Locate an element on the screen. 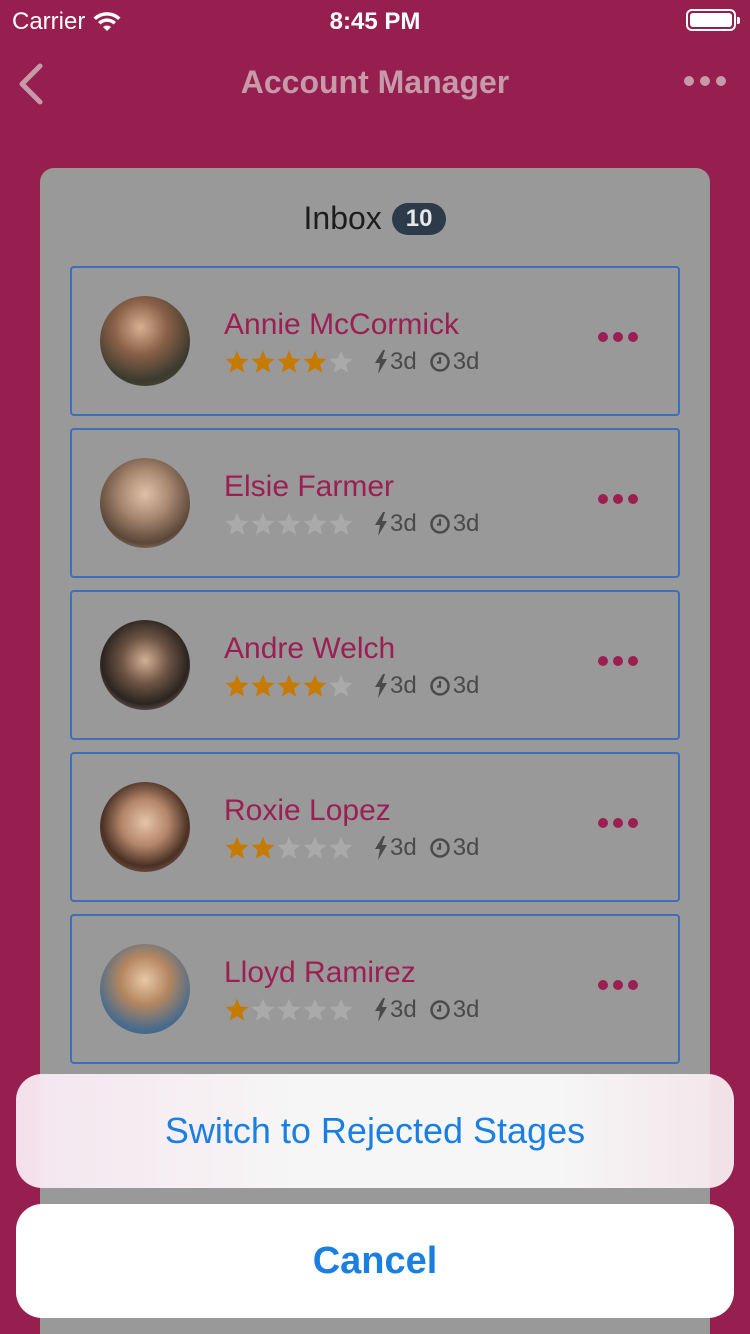 The width and height of the screenshot is (750, 1334). contact-name: Lloyd Ramirez is located at coordinates (320, 972).